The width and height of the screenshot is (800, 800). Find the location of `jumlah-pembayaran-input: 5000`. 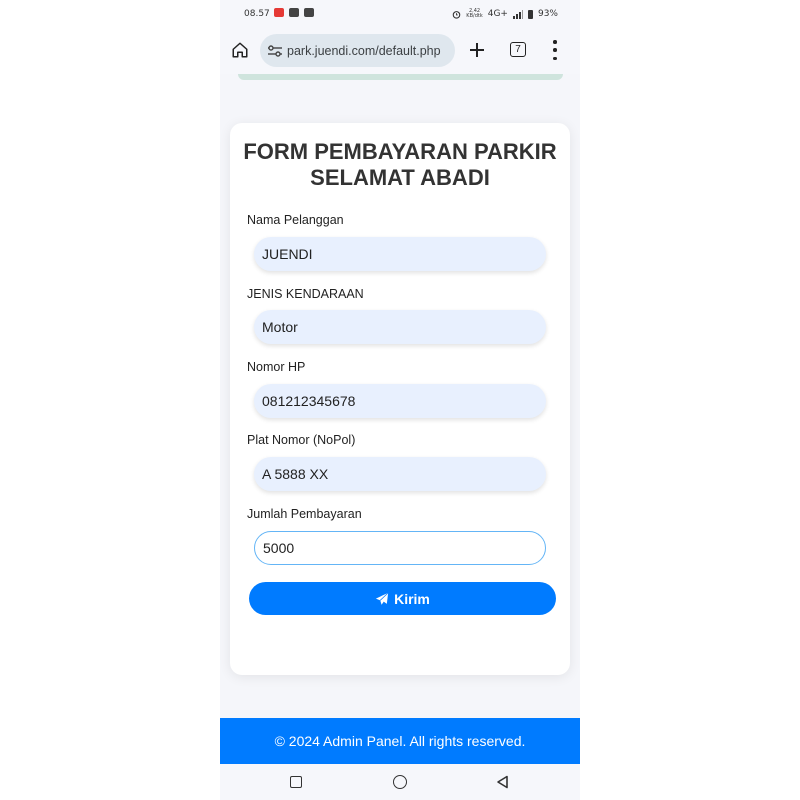

jumlah-pembayaran-input: 5000 is located at coordinates (400, 548).